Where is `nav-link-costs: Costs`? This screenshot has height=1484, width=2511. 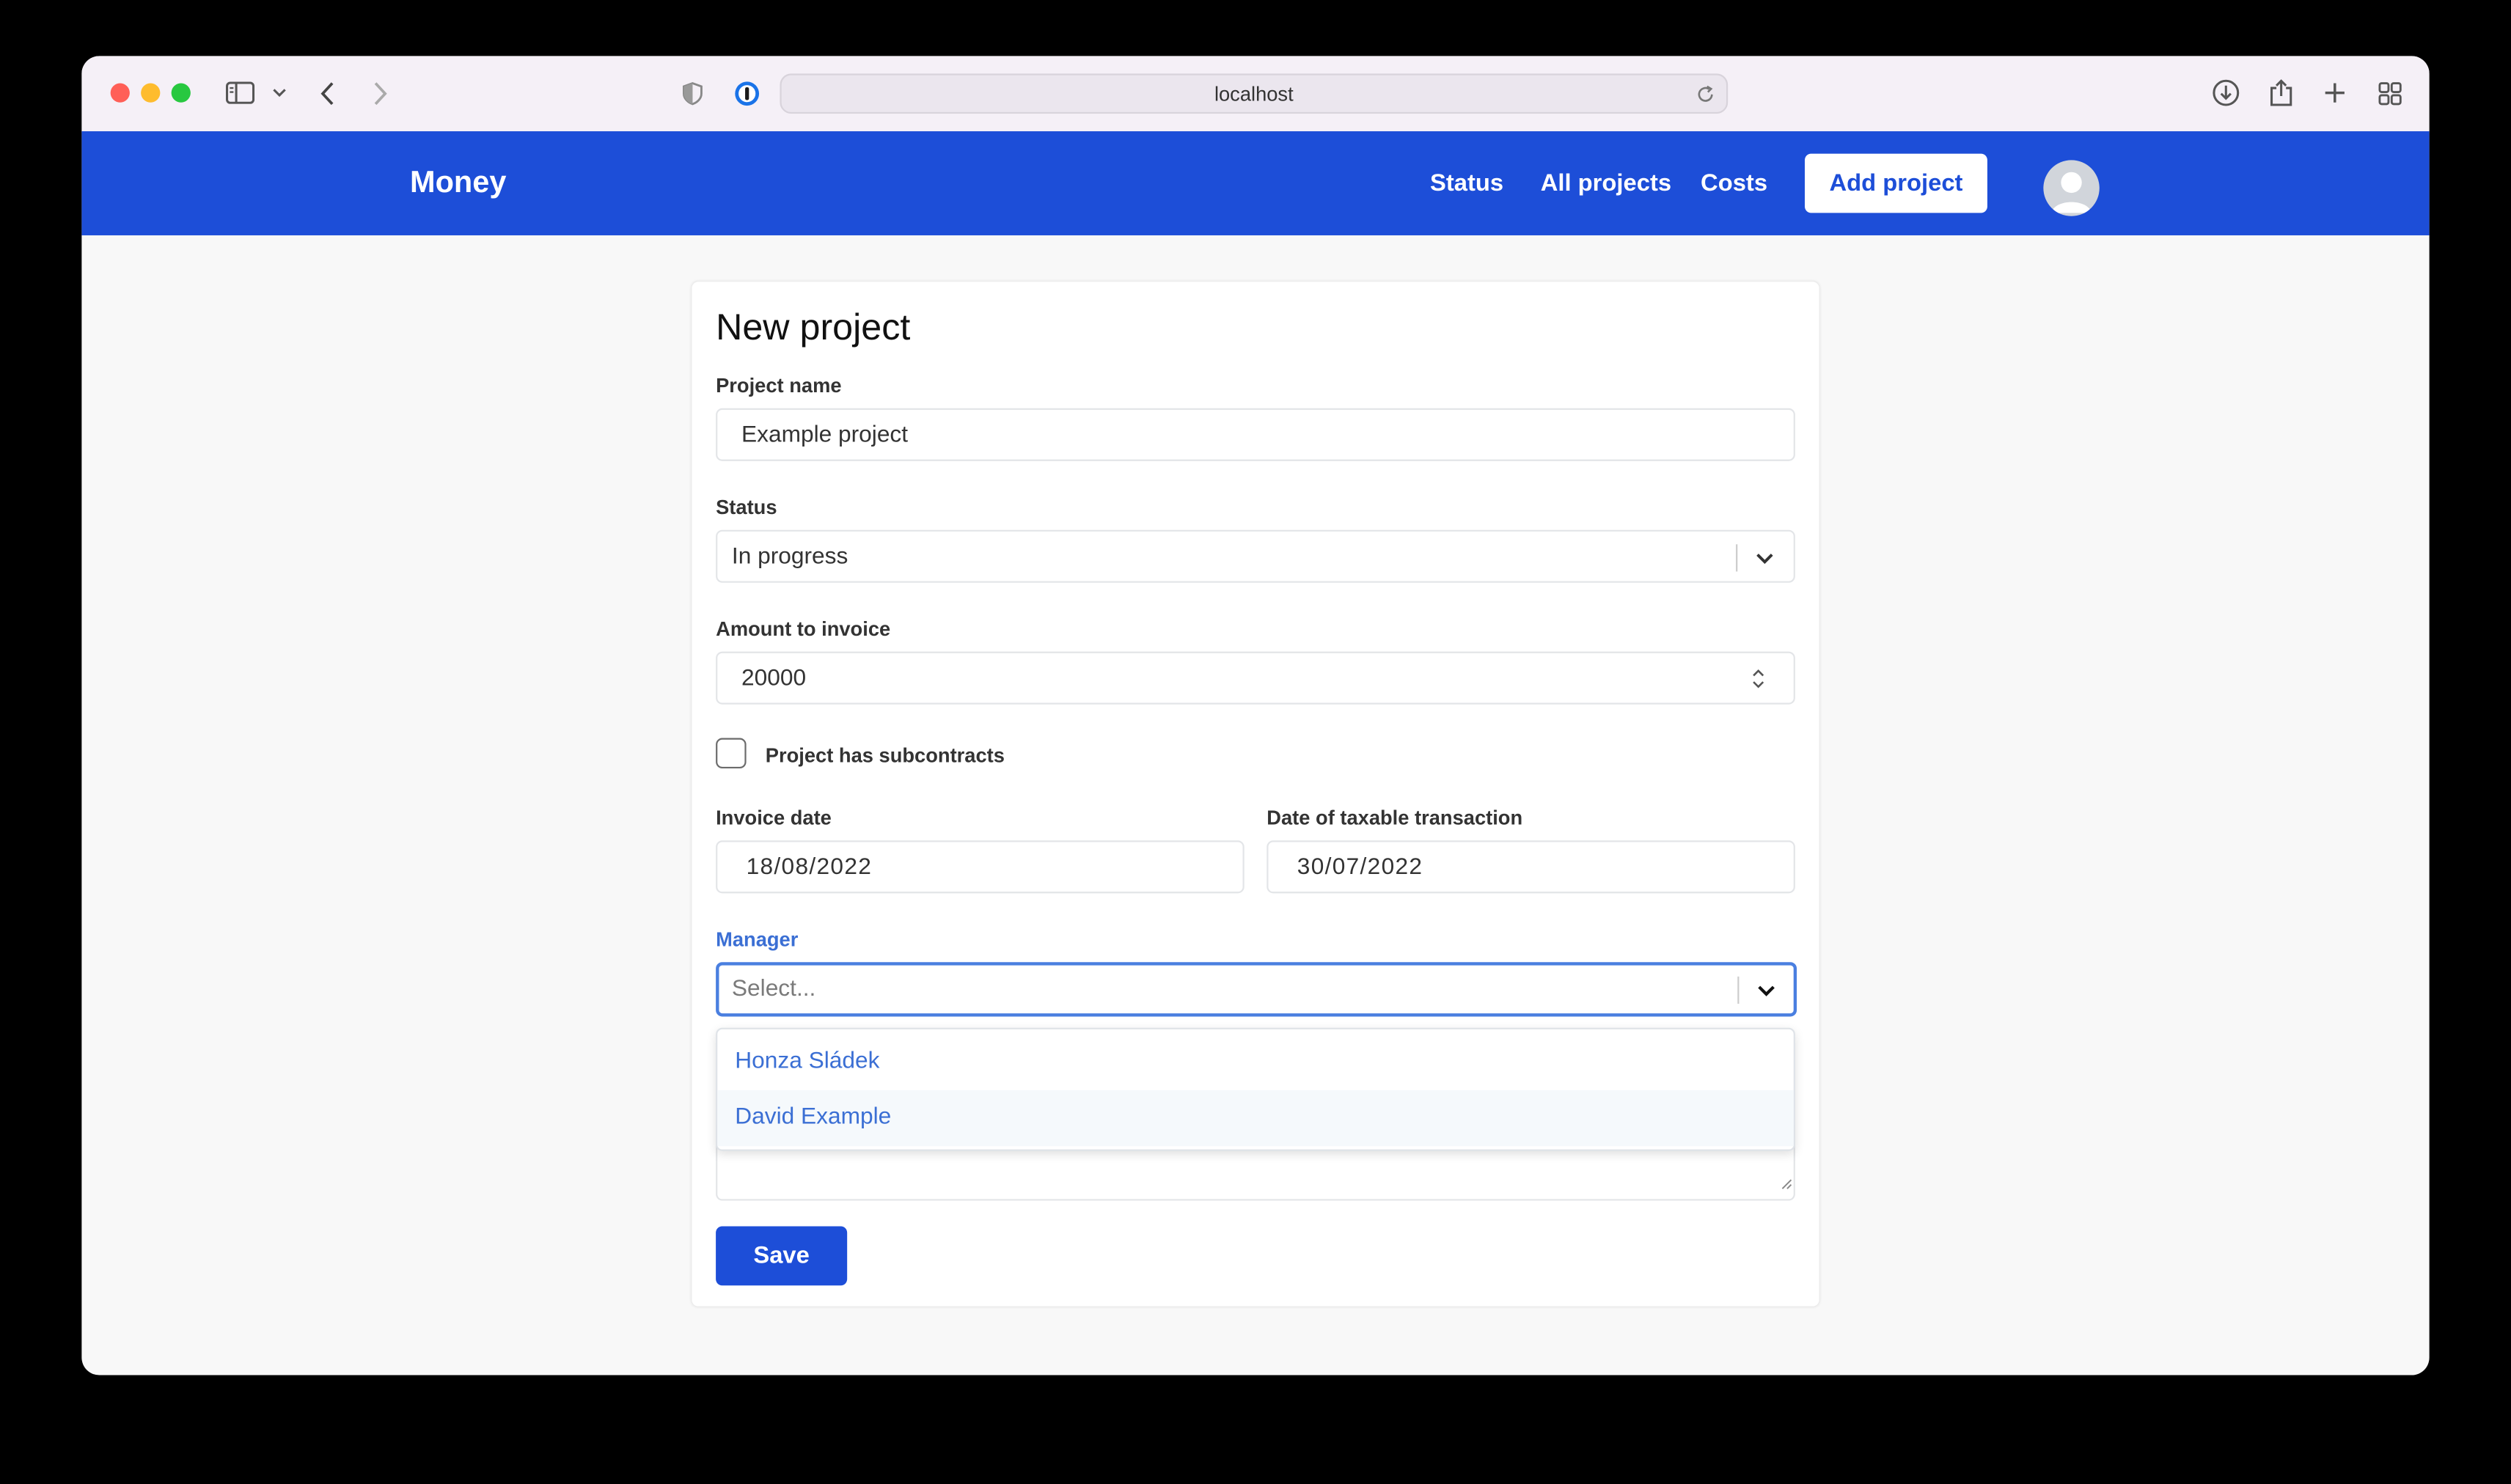
nav-link-costs: Costs is located at coordinates (1734, 182).